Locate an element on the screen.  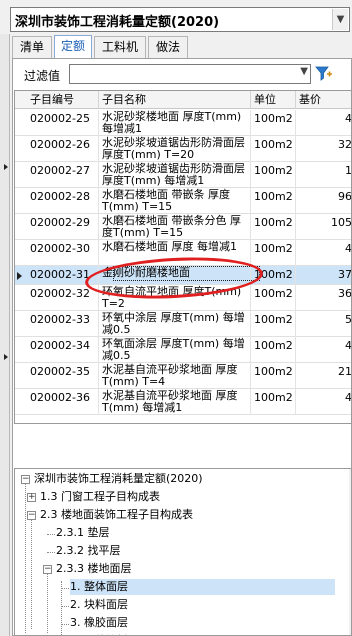
tree-node: 1.3 门窗工程子目构成表 is located at coordinates (100, 497).